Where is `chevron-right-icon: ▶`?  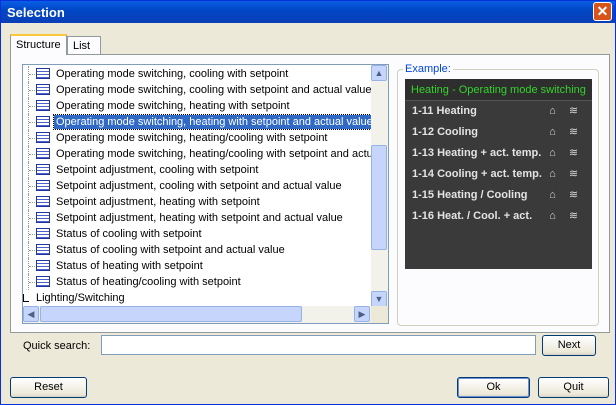 chevron-right-icon: ▶ is located at coordinates (362, 314).